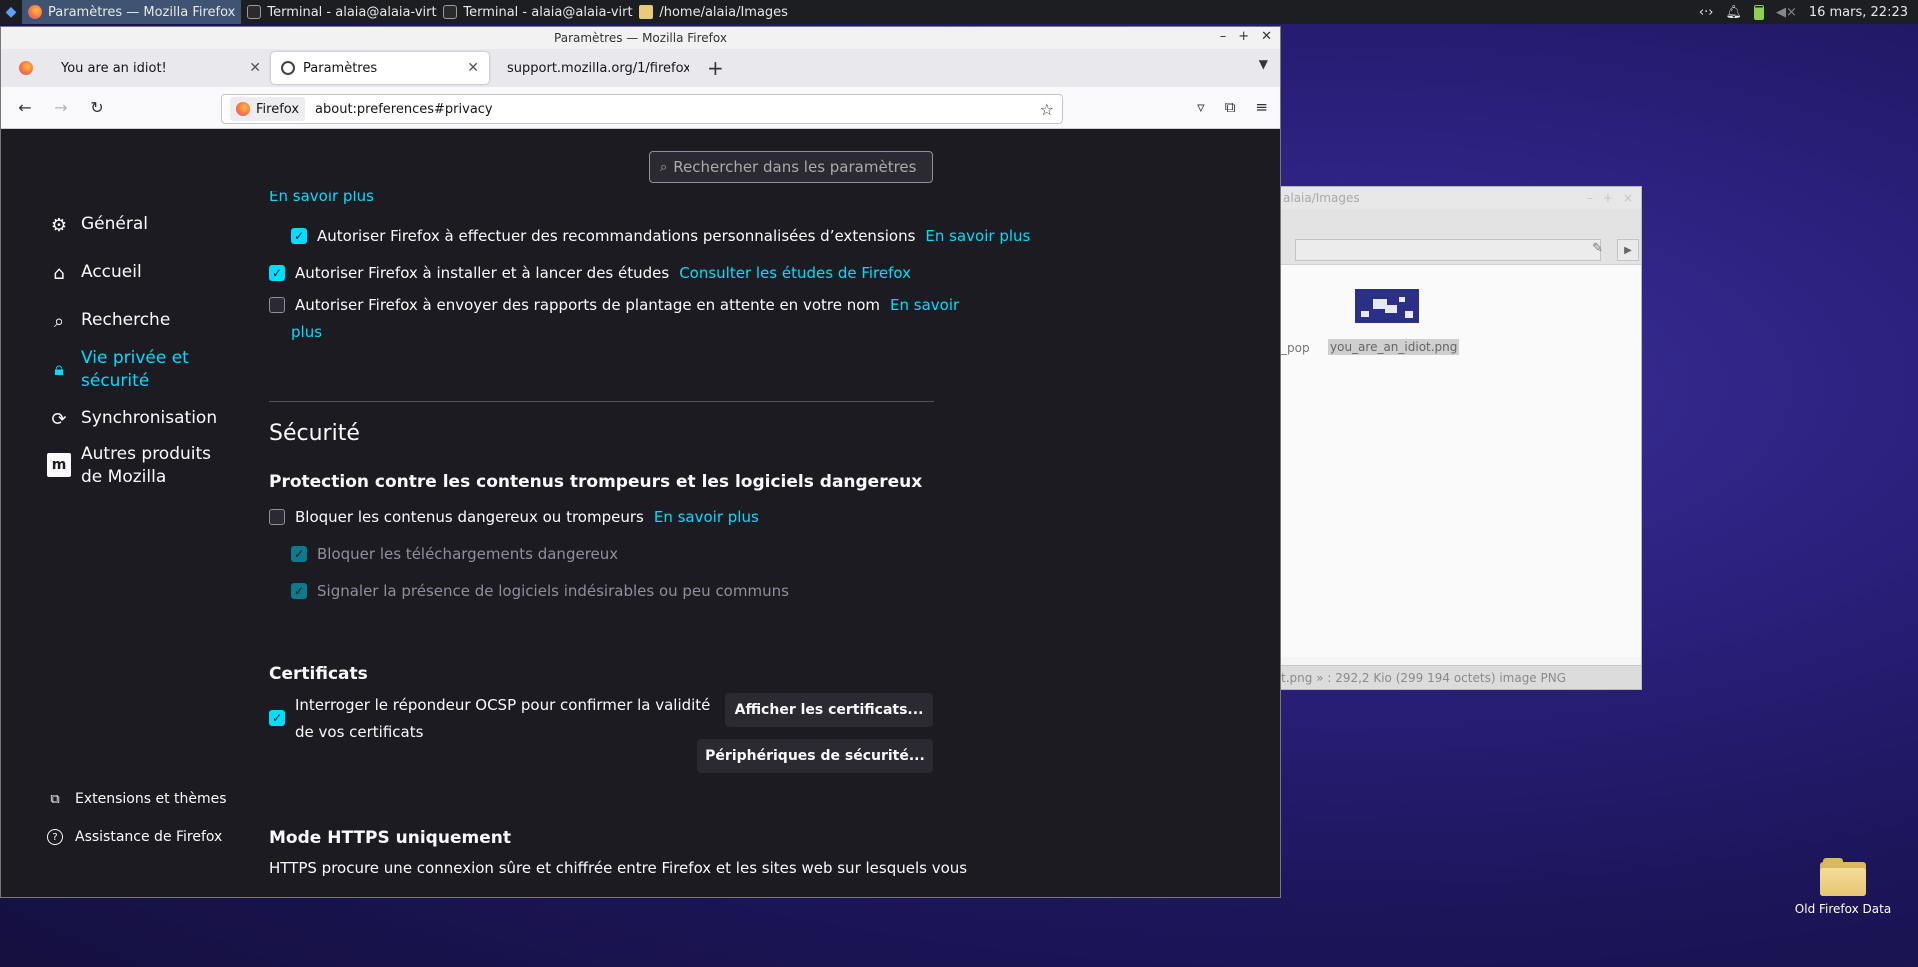 The height and width of the screenshot is (967, 1918). What do you see at coordinates (664, 167) in the screenshot?
I see `search-icon: ⌕` at bounding box center [664, 167].